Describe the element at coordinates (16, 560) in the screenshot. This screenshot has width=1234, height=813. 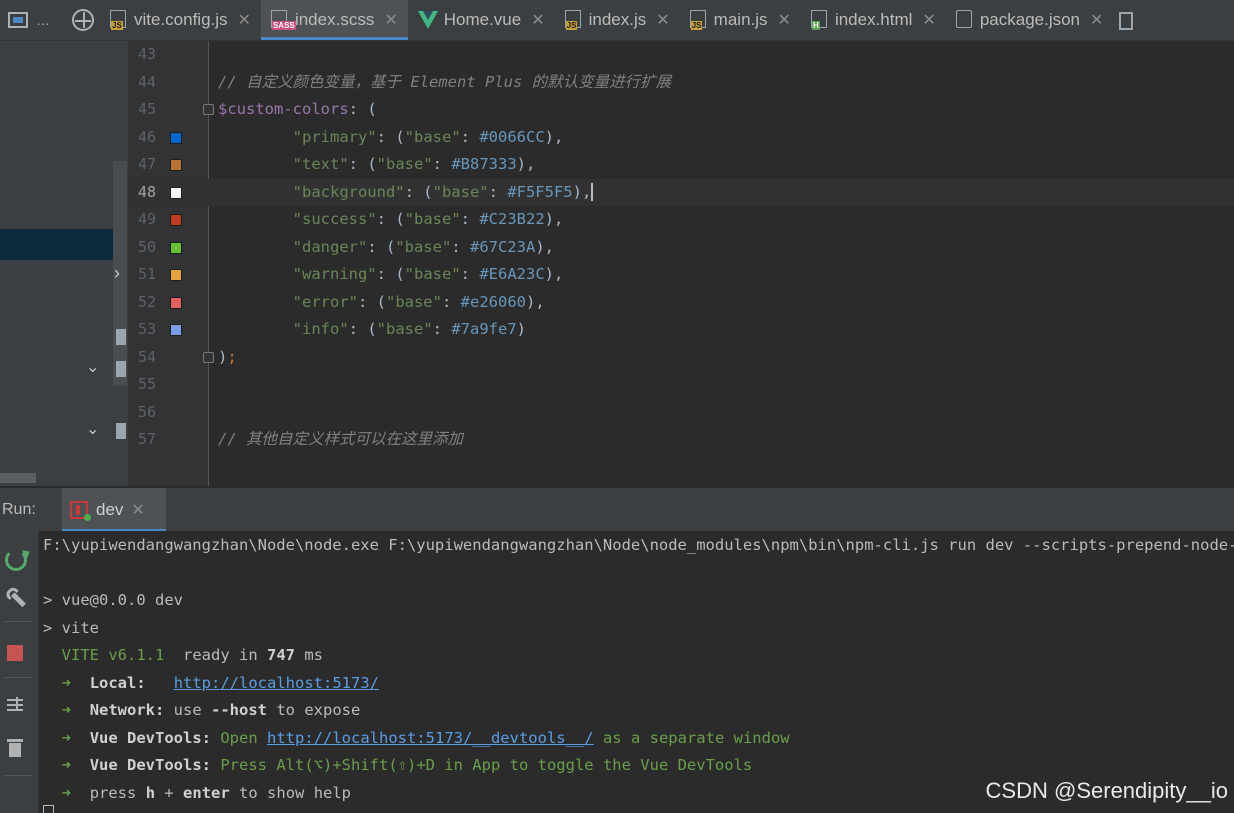
I see `rerun-icon` at that location.